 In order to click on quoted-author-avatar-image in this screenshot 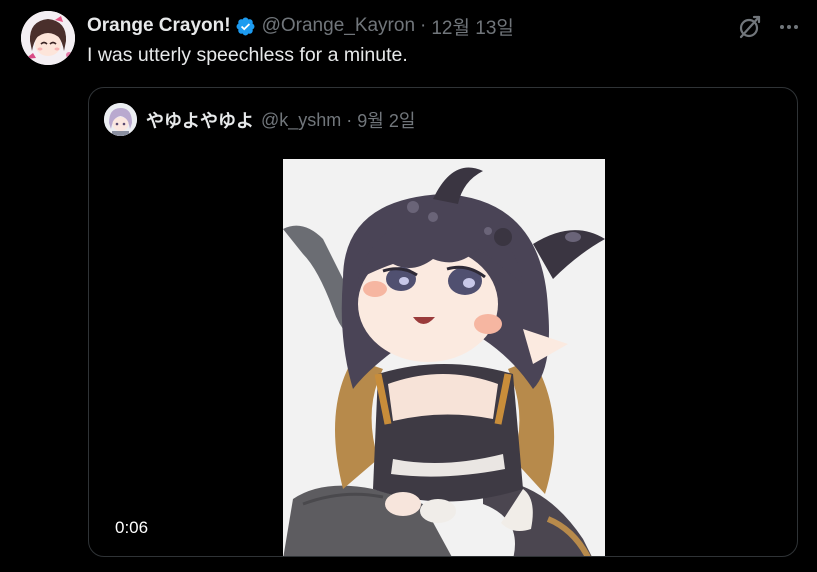, I will do `click(120, 119)`.